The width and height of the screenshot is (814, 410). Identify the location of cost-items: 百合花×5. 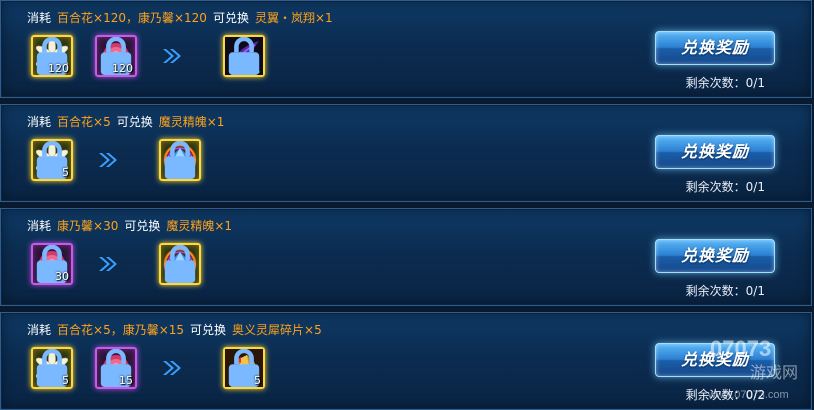
(84, 122).